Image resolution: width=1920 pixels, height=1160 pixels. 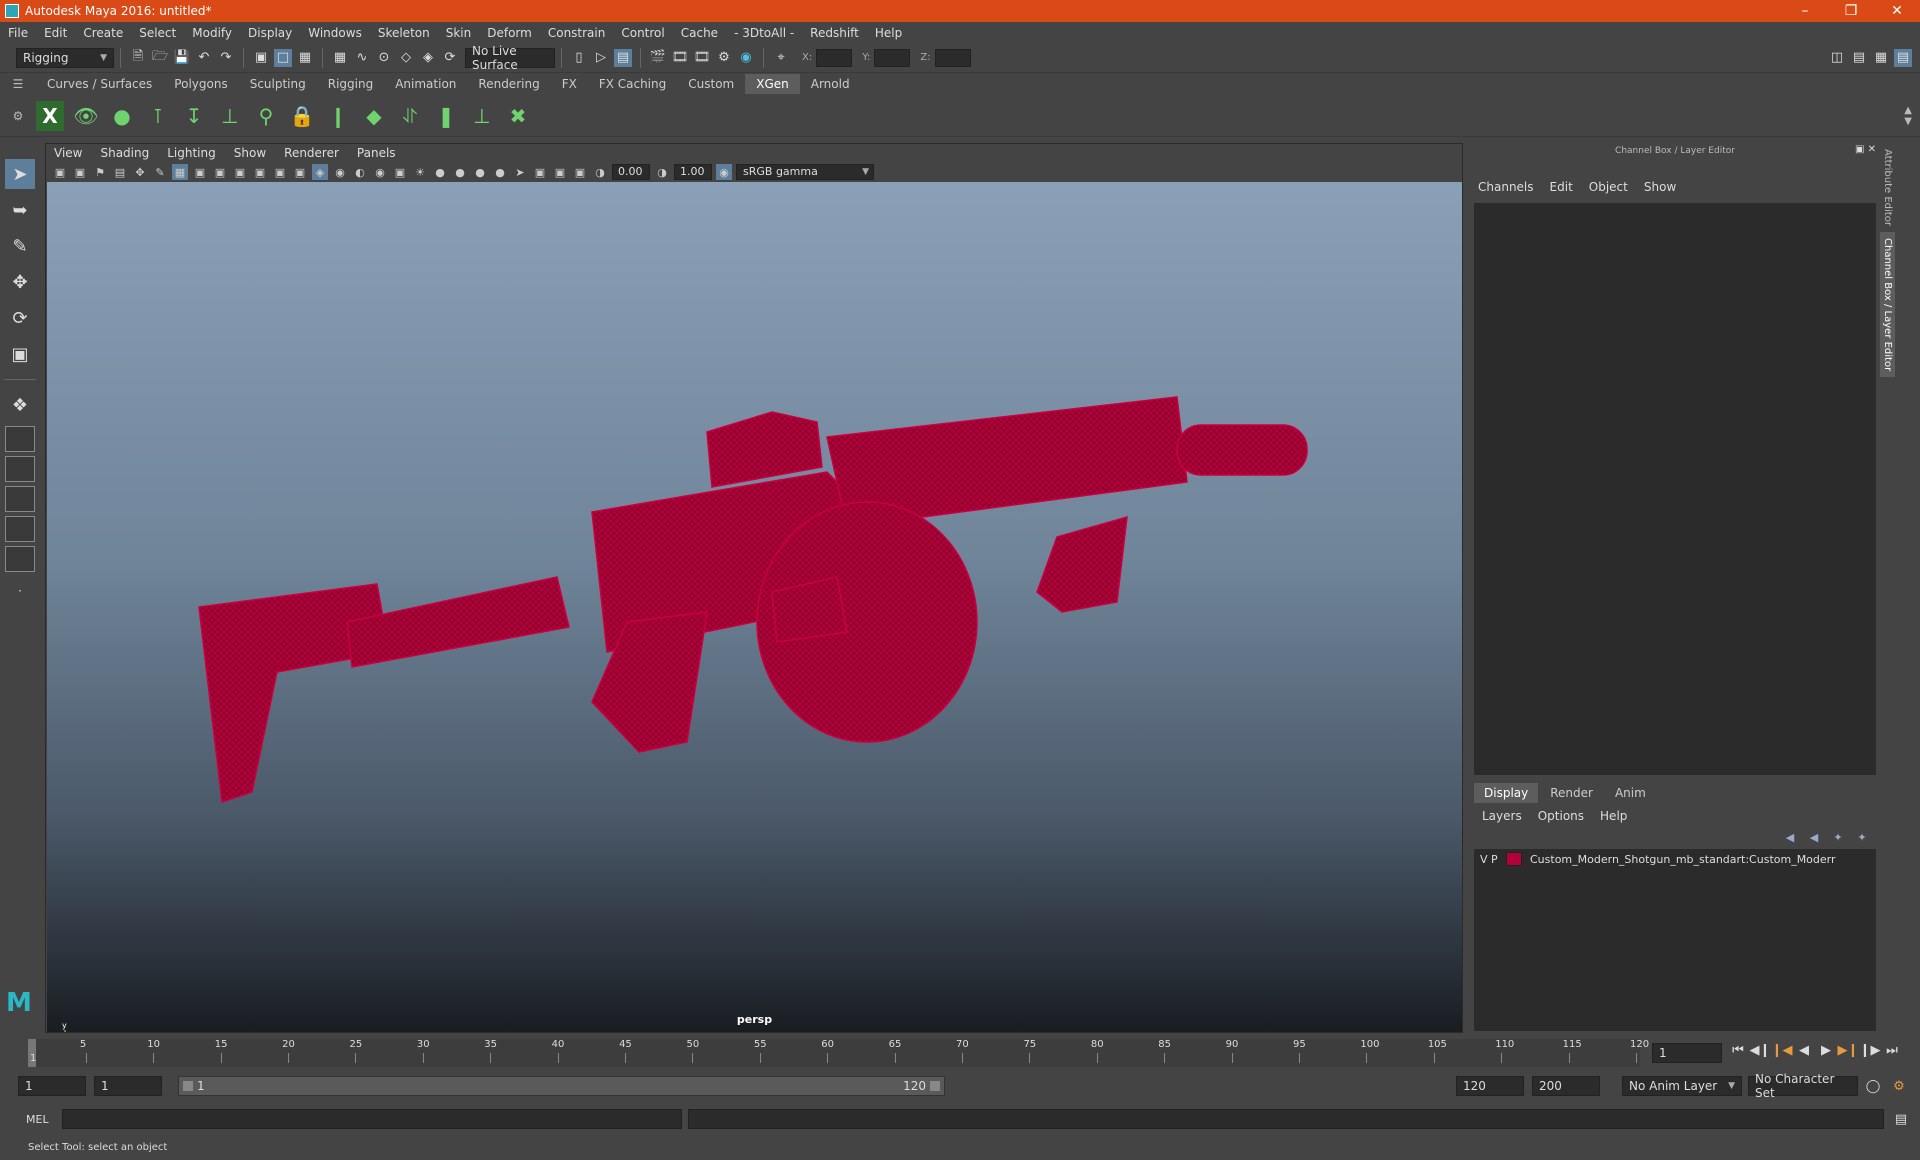 What do you see at coordinates (30, 1119) in the screenshot?
I see `command-language-label: MEL` at bounding box center [30, 1119].